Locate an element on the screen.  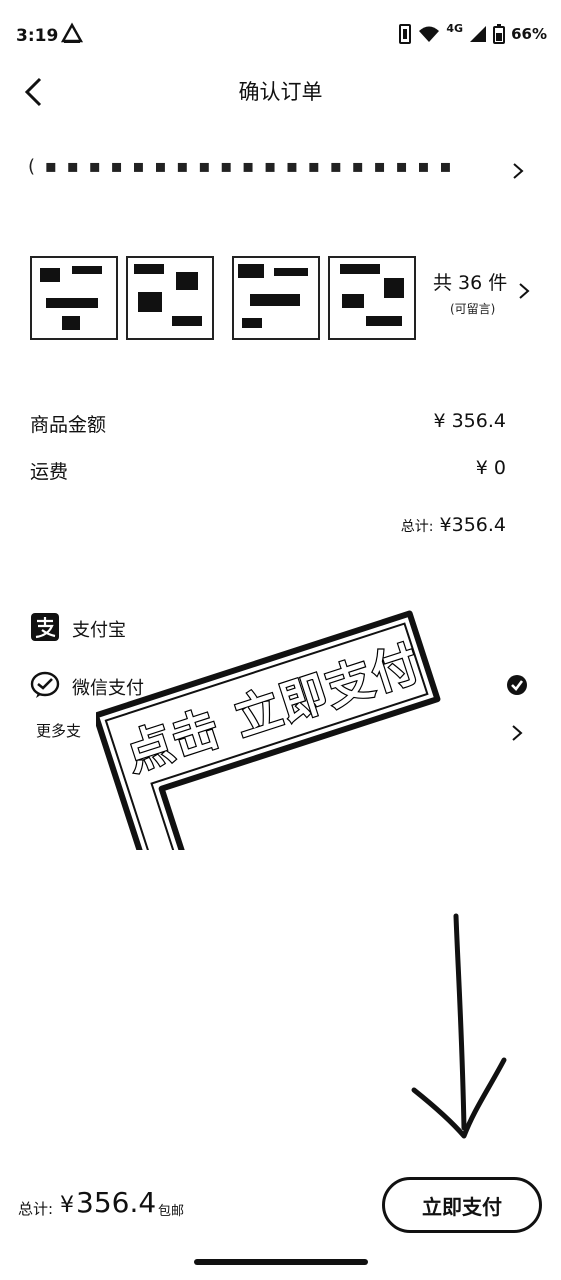
network-type: 4G is located at coordinates (455, 28).